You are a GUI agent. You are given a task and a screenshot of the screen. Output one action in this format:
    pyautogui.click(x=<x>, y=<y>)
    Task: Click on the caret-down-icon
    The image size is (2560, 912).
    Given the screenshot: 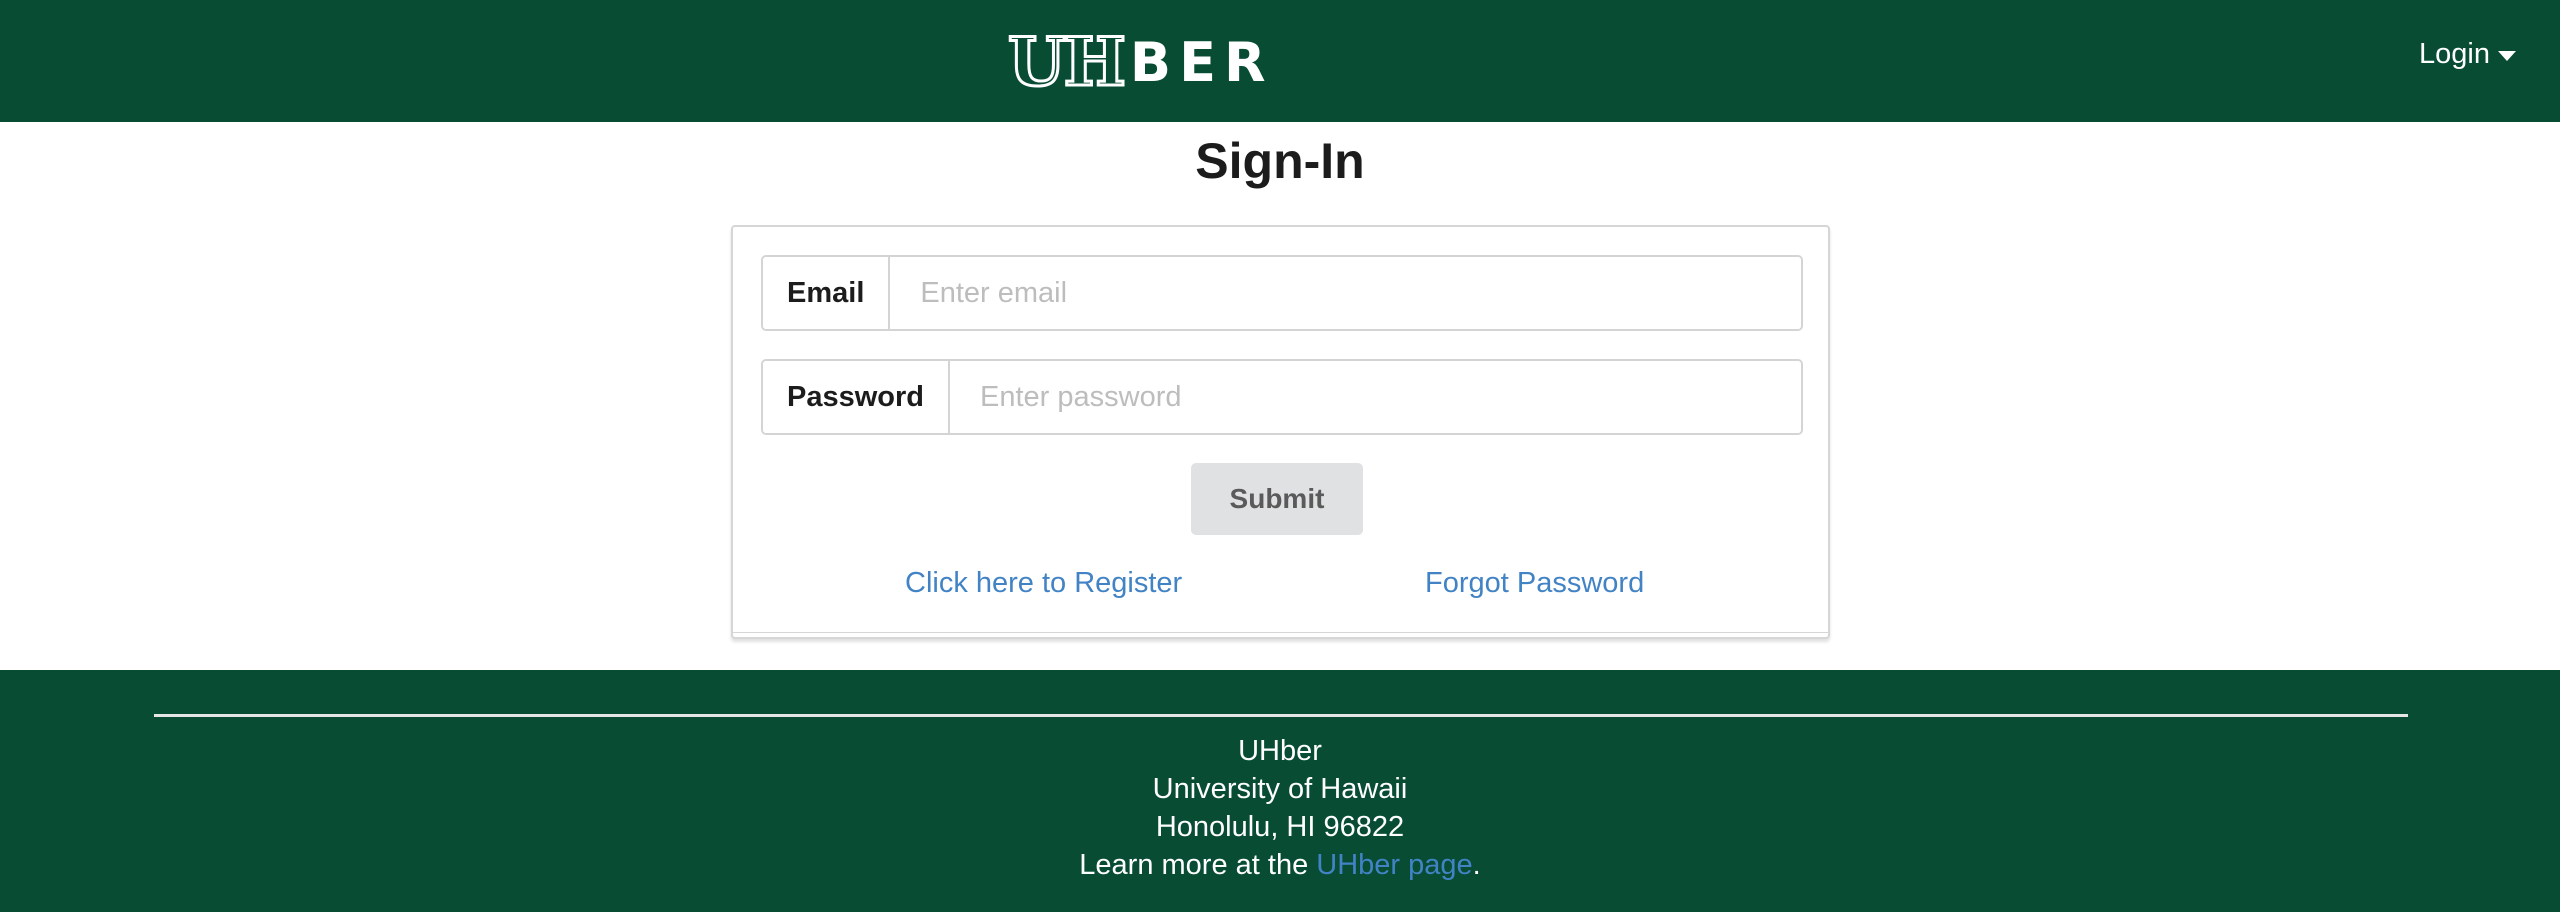 What is the action you would take?
    pyautogui.click(x=2507, y=56)
    